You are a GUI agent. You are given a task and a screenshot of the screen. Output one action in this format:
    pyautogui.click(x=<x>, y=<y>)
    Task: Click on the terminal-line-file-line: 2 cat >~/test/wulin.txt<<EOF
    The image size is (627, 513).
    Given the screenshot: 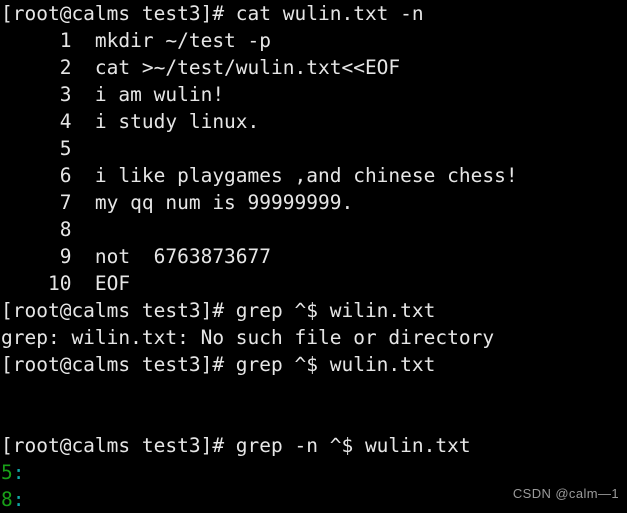 What is the action you would take?
    pyautogui.click(x=201, y=67)
    